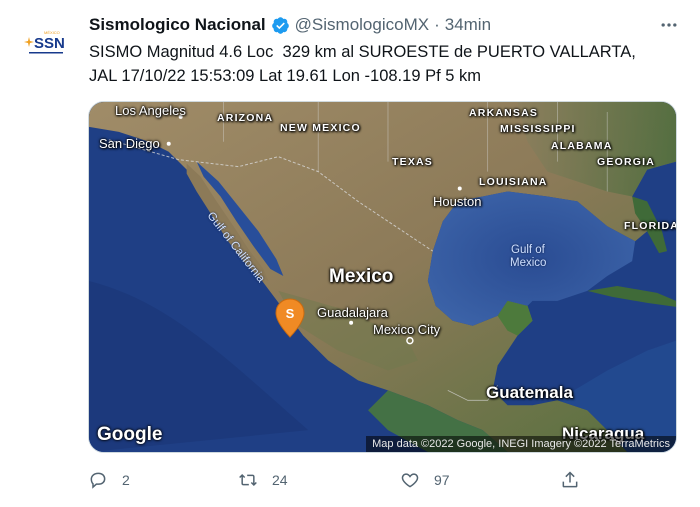  What do you see at coordinates (49, 43) in the screenshot?
I see `svg-text: SSN` at bounding box center [49, 43].